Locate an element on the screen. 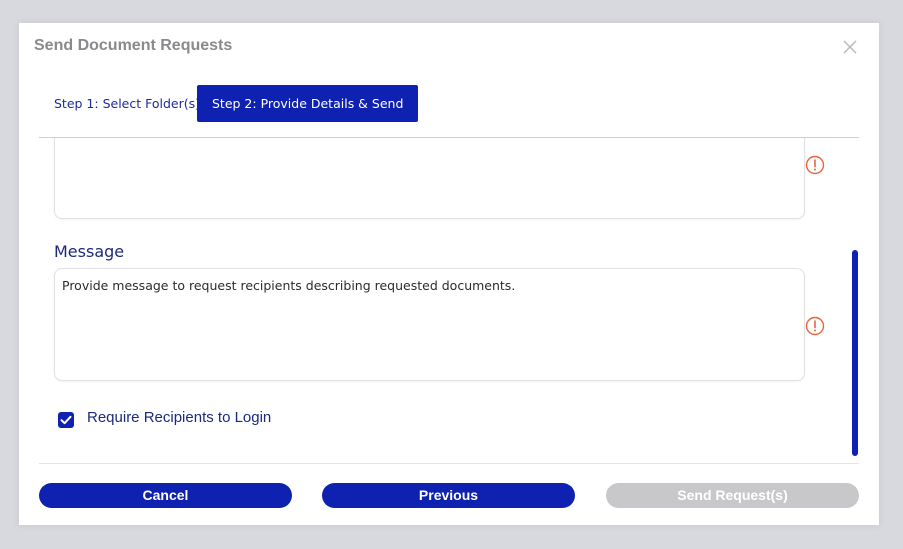 This screenshot has height=549, width=903. require-login-checkbox is located at coordinates (66, 420).